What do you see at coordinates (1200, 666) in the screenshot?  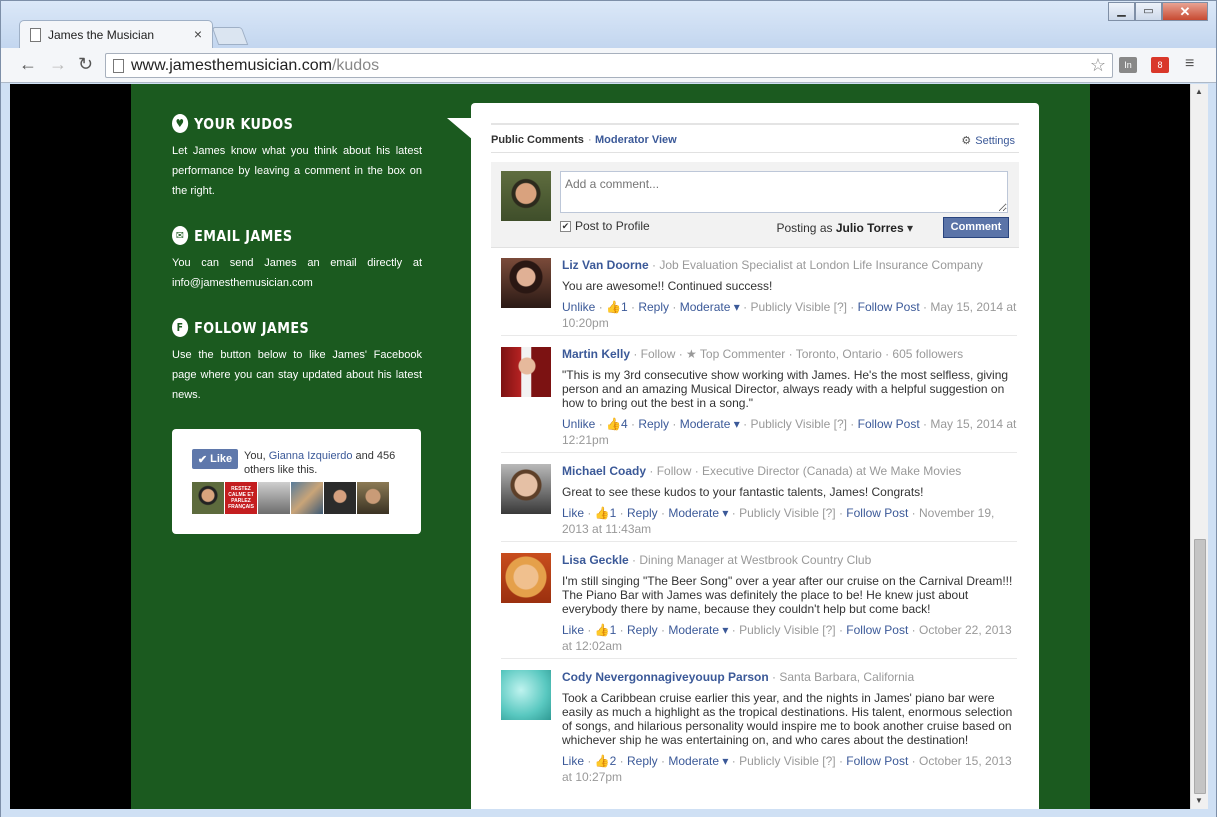 I see `scrollbar-thumb` at bounding box center [1200, 666].